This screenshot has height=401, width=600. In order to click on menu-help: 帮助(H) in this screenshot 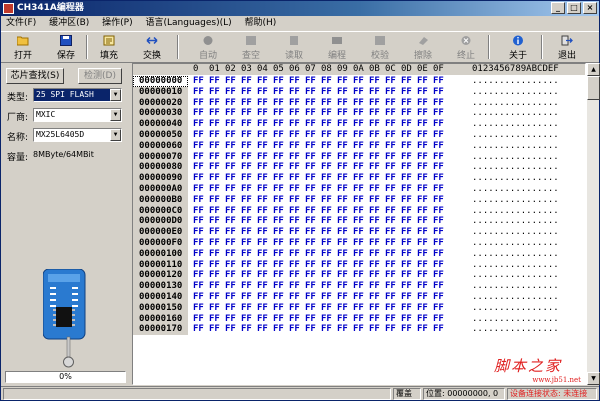, I will do `click(261, 23)`.